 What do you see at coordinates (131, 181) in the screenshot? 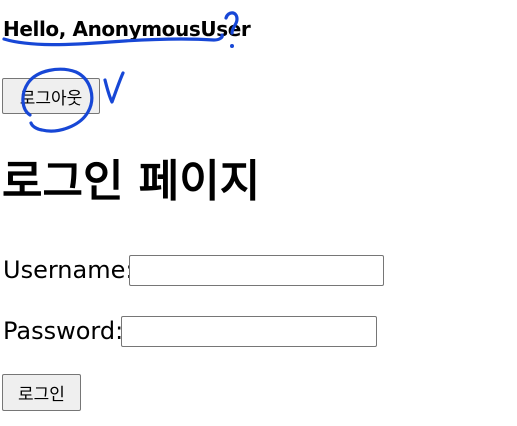
I see `page-title: 로그인 페이지` at bounding box center [131, 181].